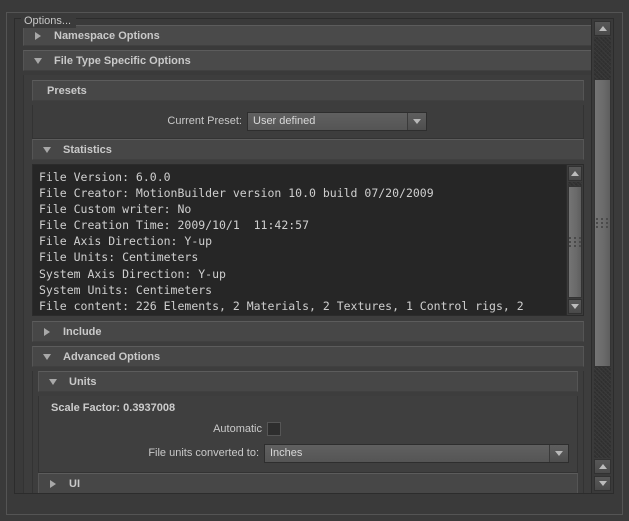 The height and width of the screenshot is (521, 629). I want to click on file-units-dropdown: Inches, so click(416, 453).